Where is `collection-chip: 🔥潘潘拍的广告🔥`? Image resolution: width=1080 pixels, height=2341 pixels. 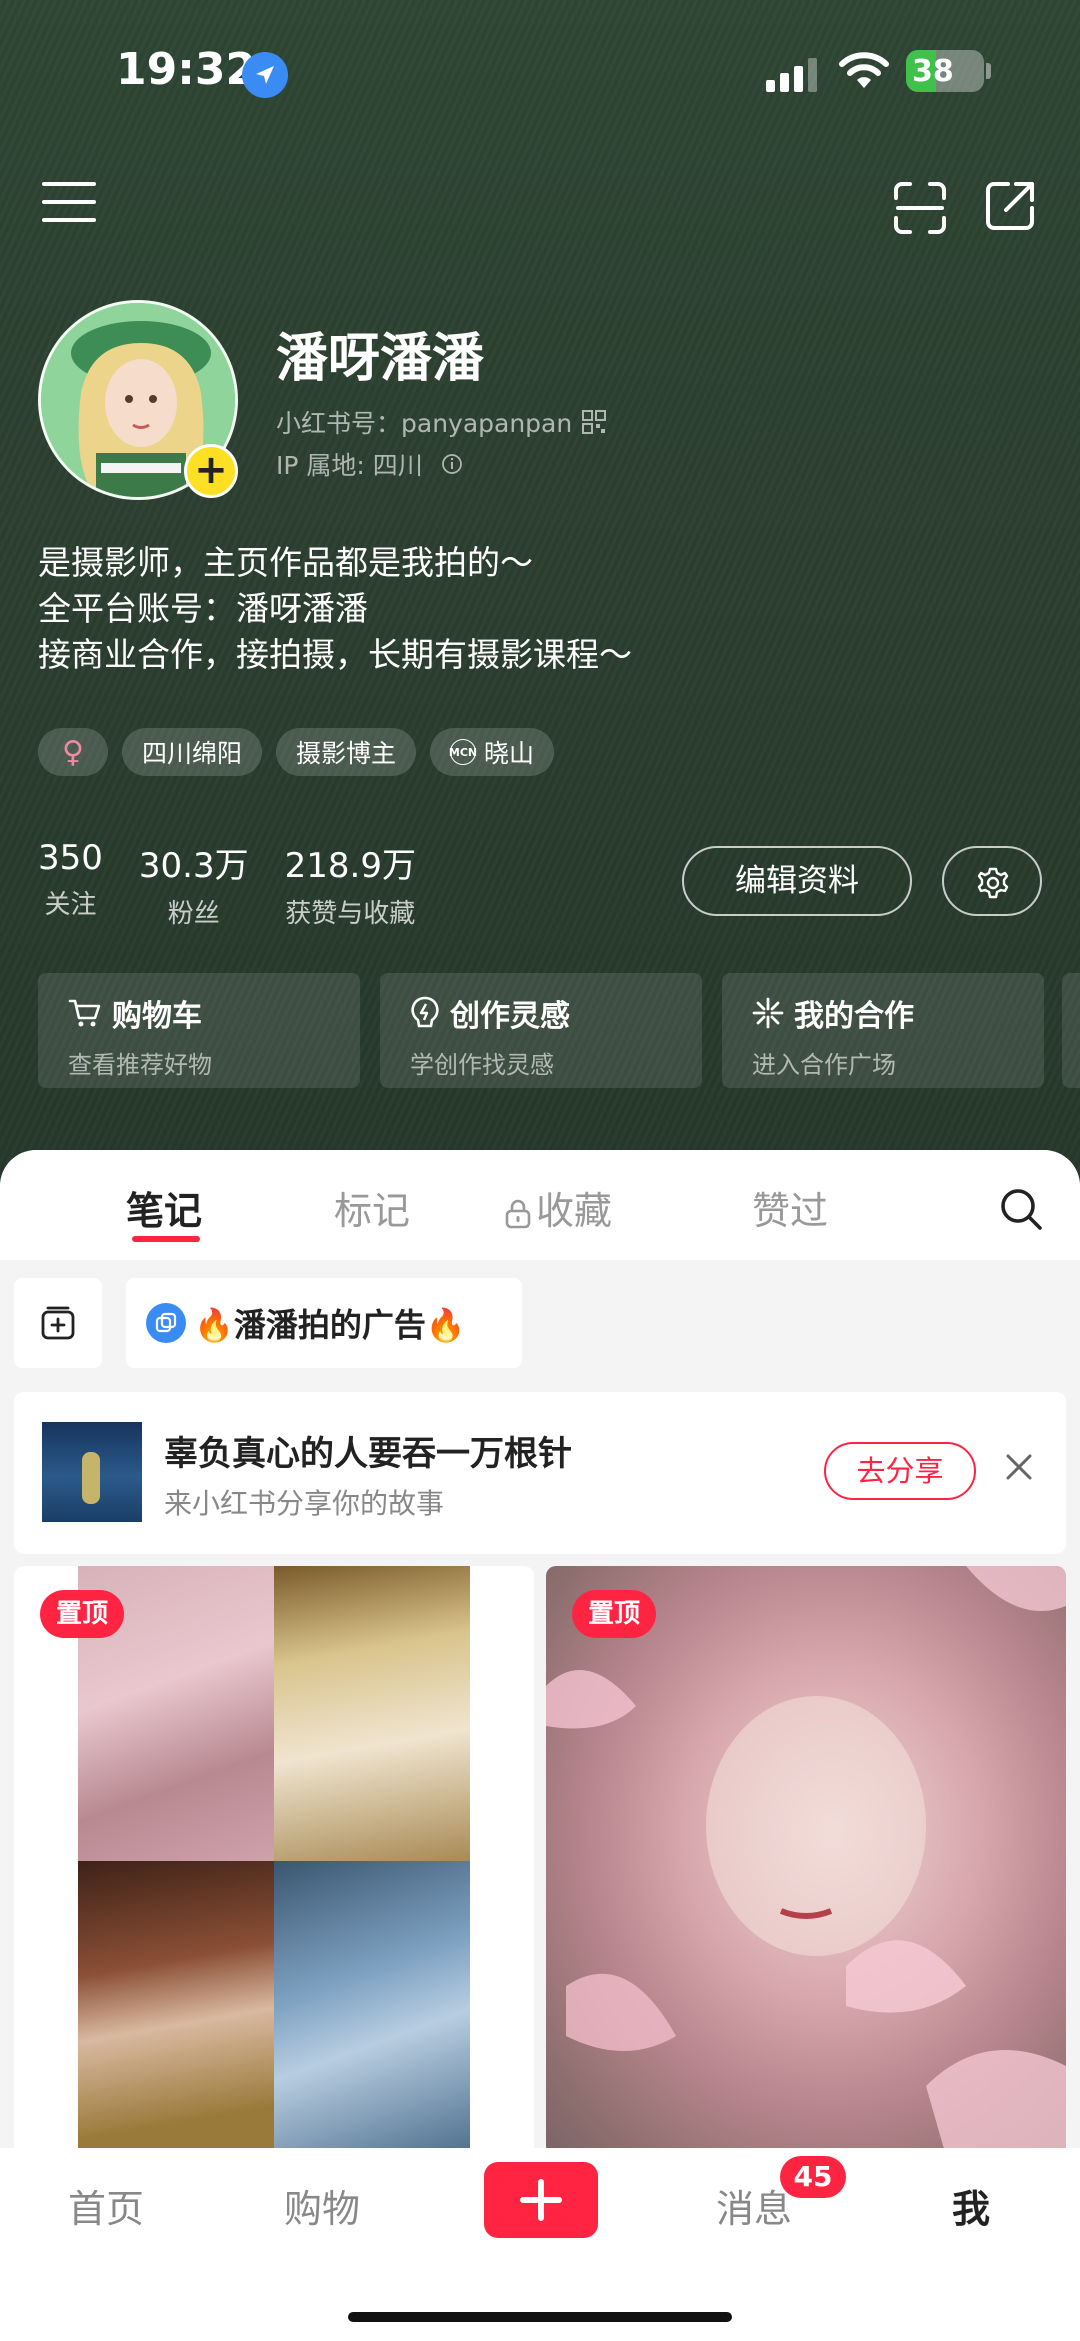 collection-chip: 🔥潘潘拍的广告🔥 is located at coordinates (324, 1323).